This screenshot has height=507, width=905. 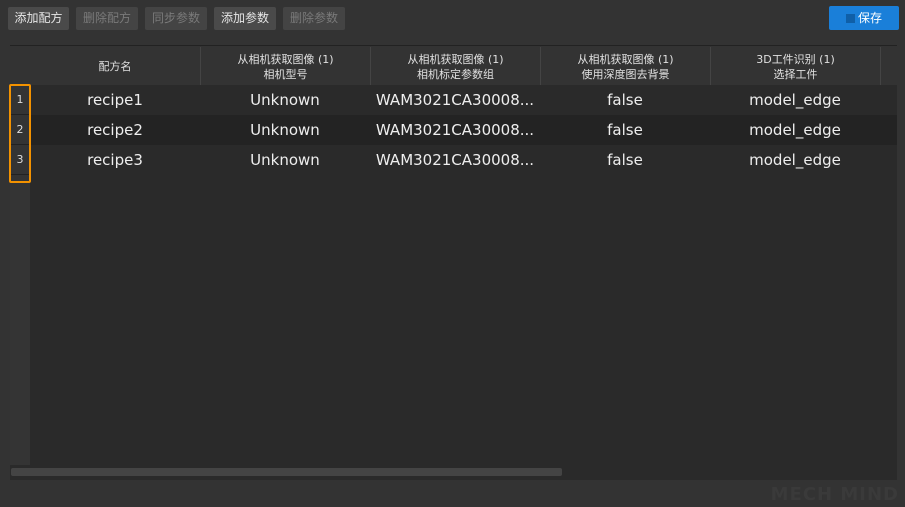 I want to click on column-header: 配方名, so click(x=115, y=66).